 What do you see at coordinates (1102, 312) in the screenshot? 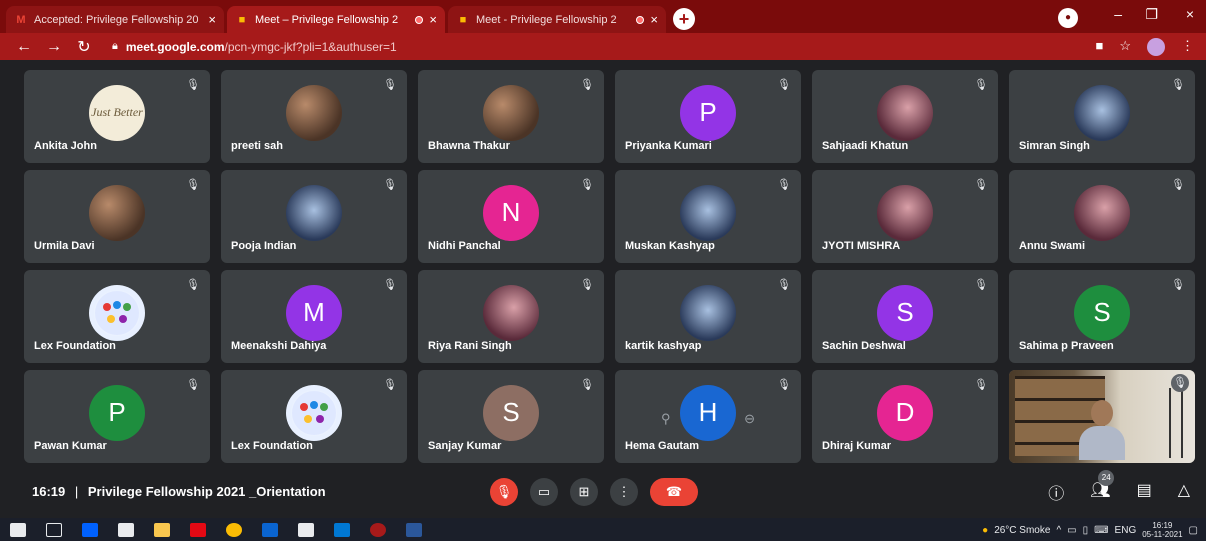
I see `avatar-letter: S` at bounding box center [1102, 312].